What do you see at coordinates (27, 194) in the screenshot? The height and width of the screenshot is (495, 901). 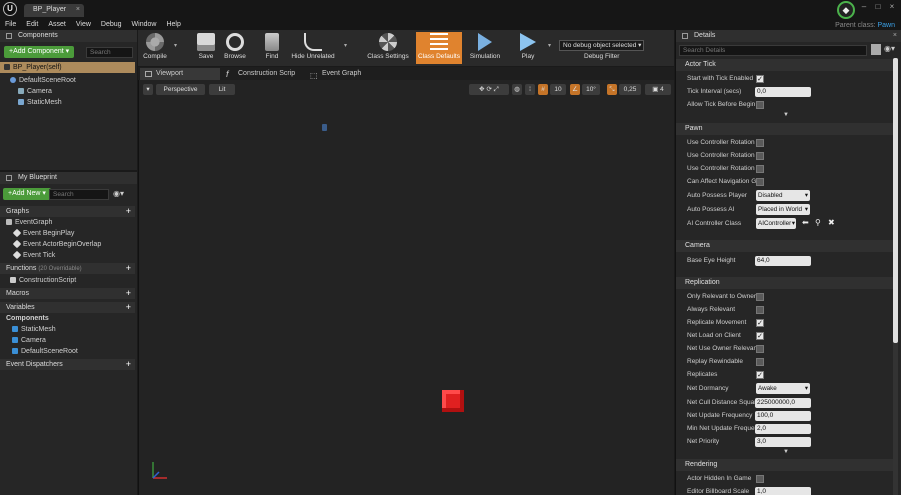 I see `add-new-button: +Add New ▾` at bounding box center [27, 194].